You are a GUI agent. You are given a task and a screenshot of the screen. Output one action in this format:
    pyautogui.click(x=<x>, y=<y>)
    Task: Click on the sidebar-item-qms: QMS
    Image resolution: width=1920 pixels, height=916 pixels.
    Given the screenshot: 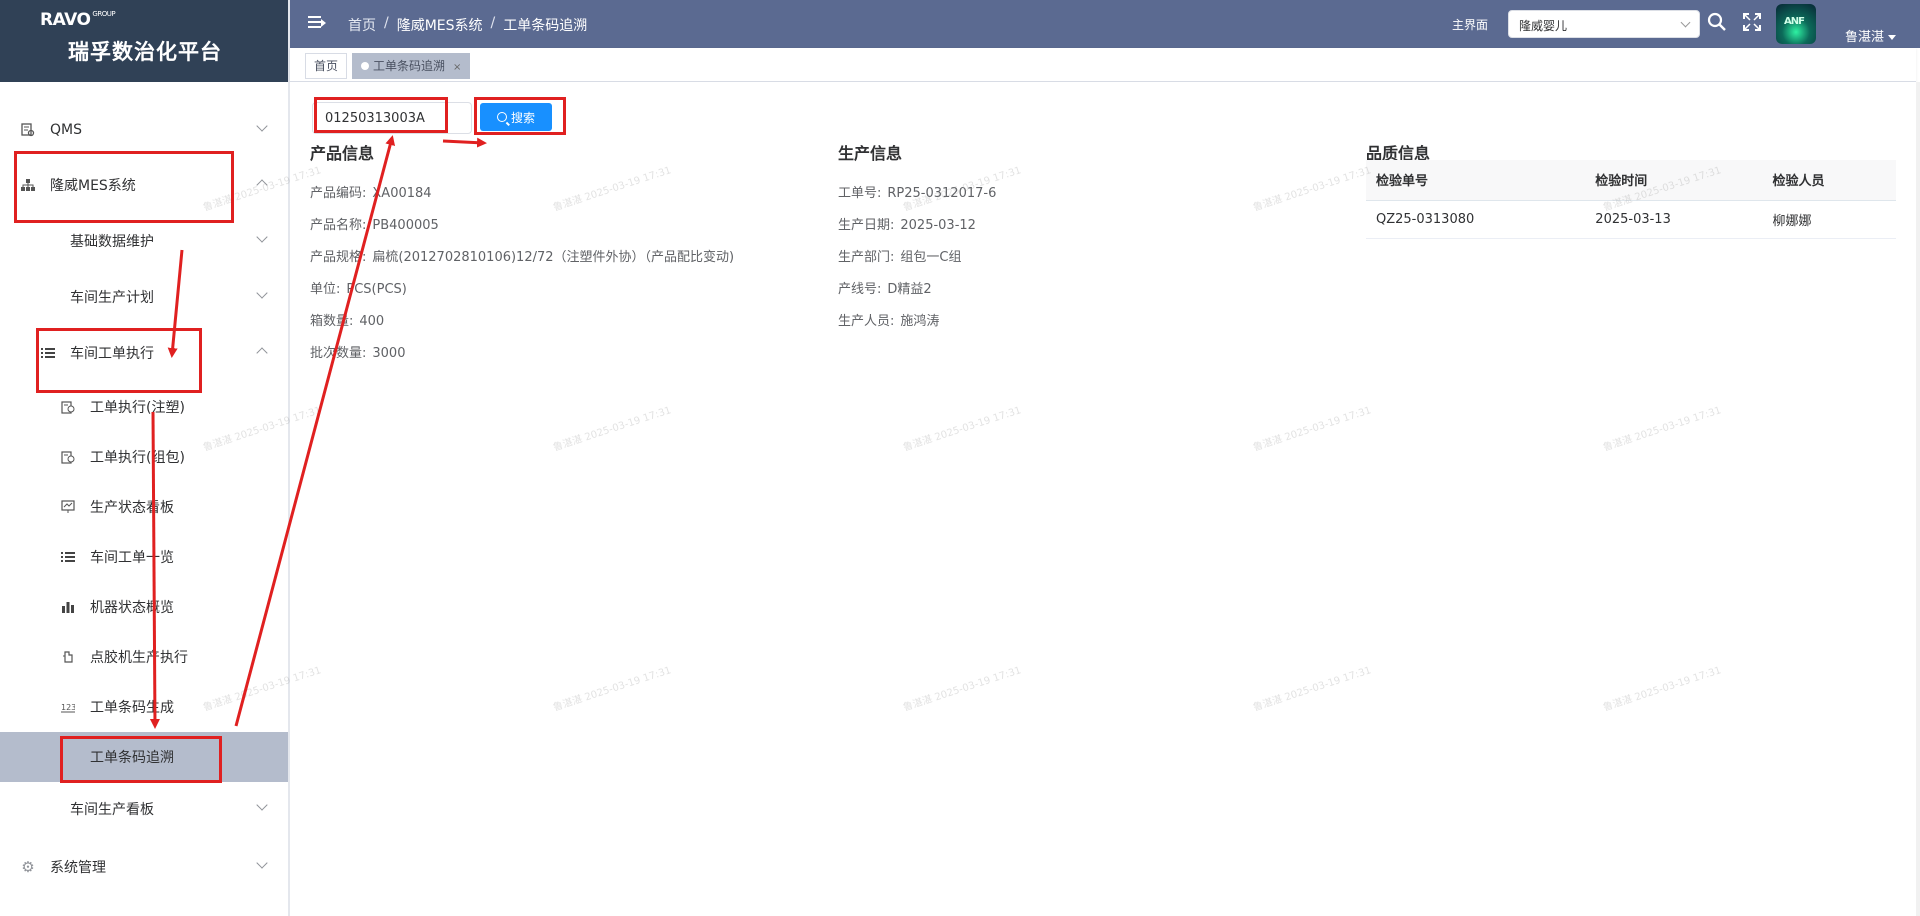 What is the action you would take?
    pyautogui.click(x=144, y=130)
    